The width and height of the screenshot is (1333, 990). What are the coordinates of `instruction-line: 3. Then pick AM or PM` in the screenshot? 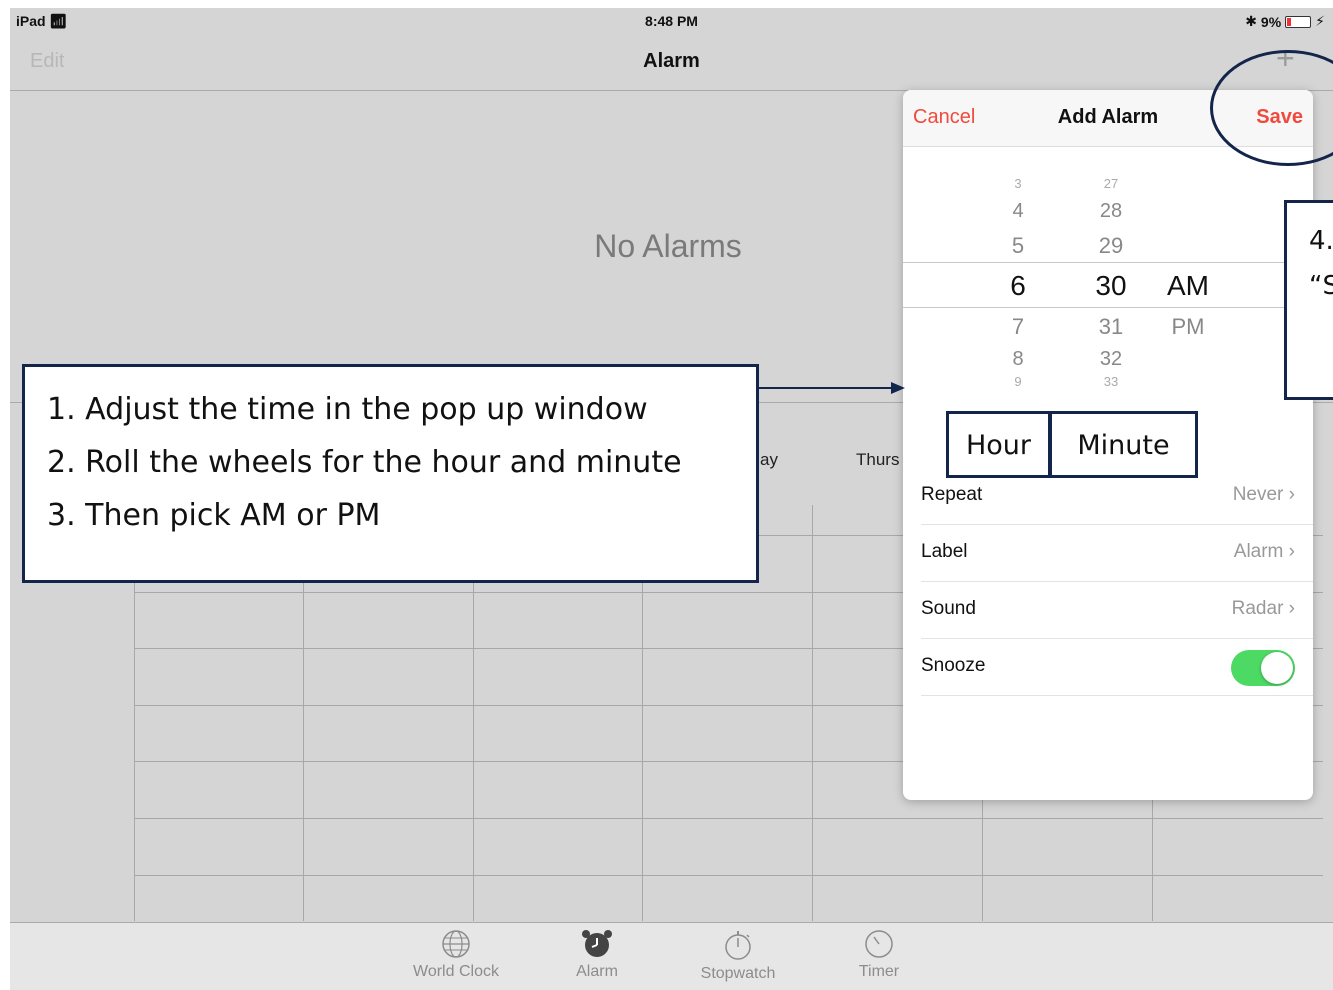 It's located at (214, 515).